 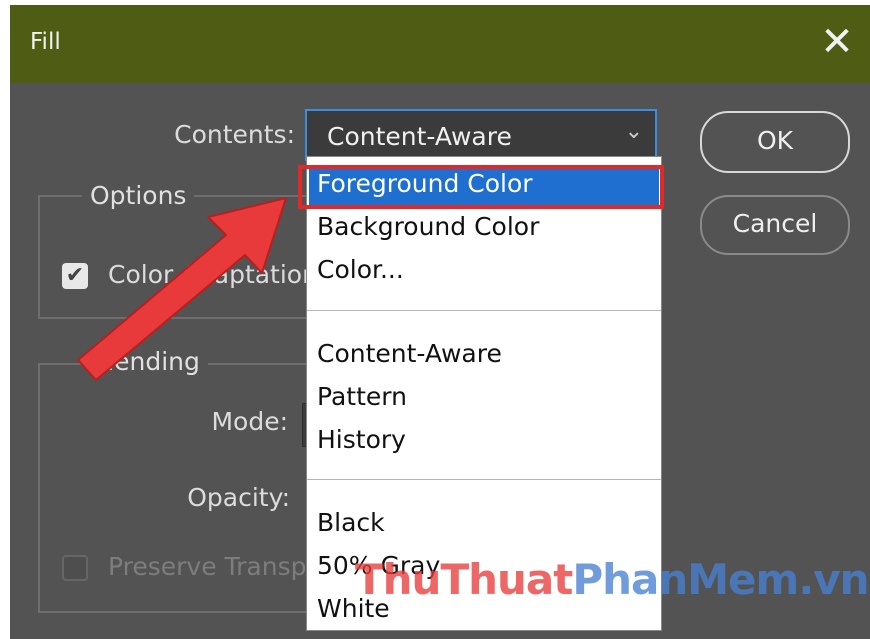 I want to click on watermark: ThuThuatPhanMem.vn, so click(x=612, y=579).